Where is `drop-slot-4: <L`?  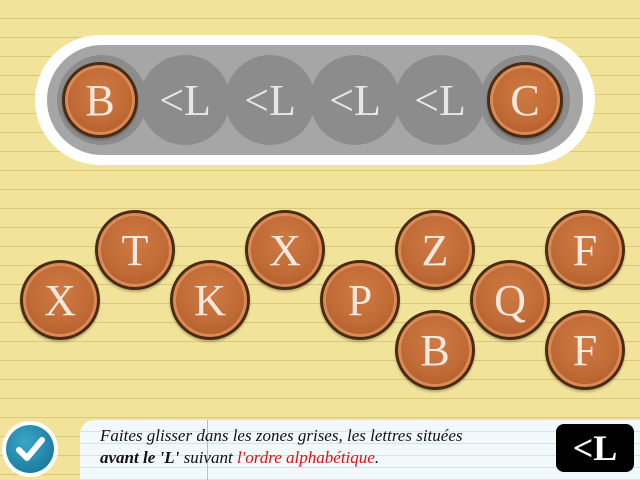 drop-slot-4: <L is located at coordinates (355, 100).